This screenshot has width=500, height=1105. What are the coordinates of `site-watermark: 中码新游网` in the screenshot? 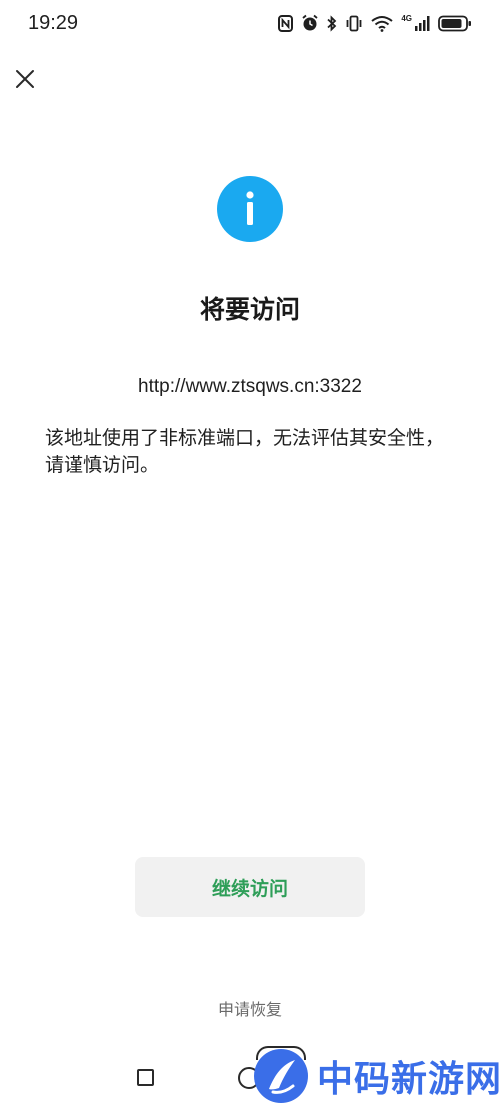 It's located at (376, 1076).